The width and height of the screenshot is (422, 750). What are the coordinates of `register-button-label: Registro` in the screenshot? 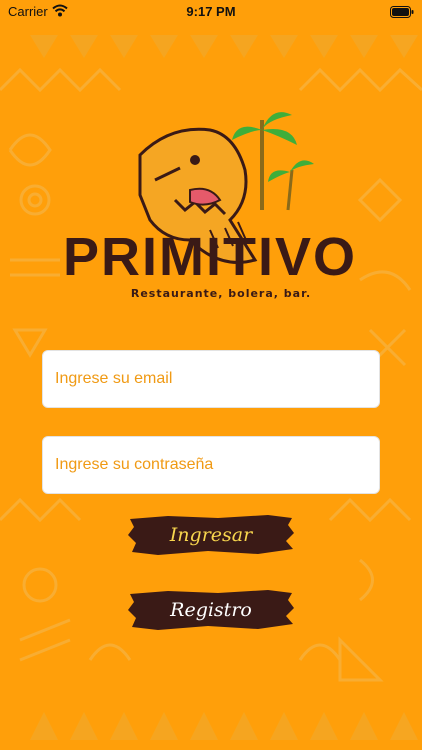 It's located at (211, 610).